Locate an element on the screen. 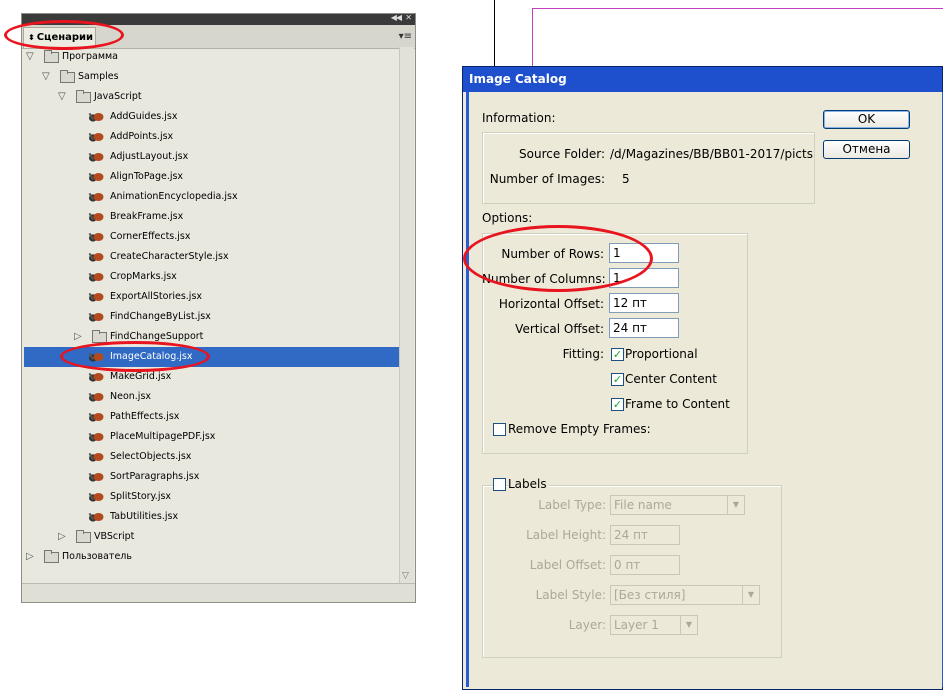 The width and height of the screenshot is (943, 690). frame-to-content-checkbox: ✓ is located at coordinates (617, 404).